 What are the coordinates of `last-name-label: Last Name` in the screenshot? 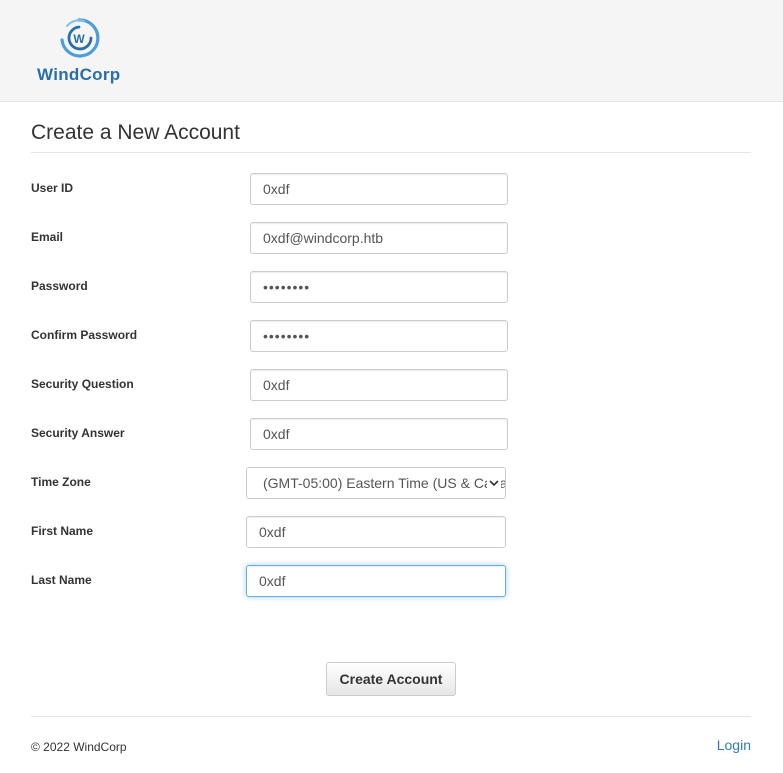 It's located at (61, 580).